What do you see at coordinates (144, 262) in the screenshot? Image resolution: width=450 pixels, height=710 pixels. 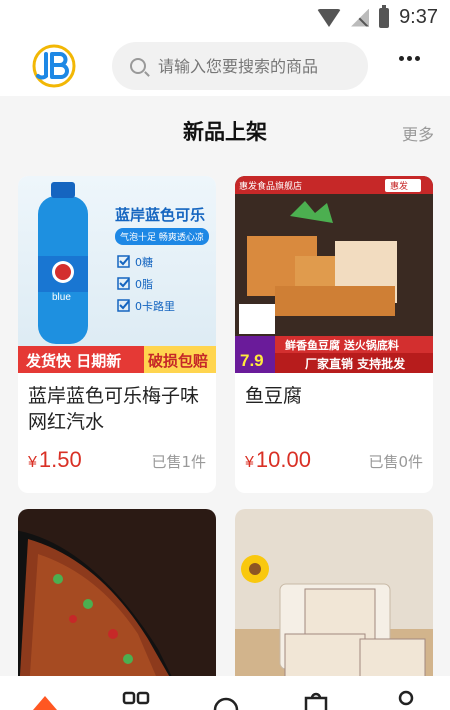 I see `feature-sugar: 0糖` at bounding box center [144, 262].